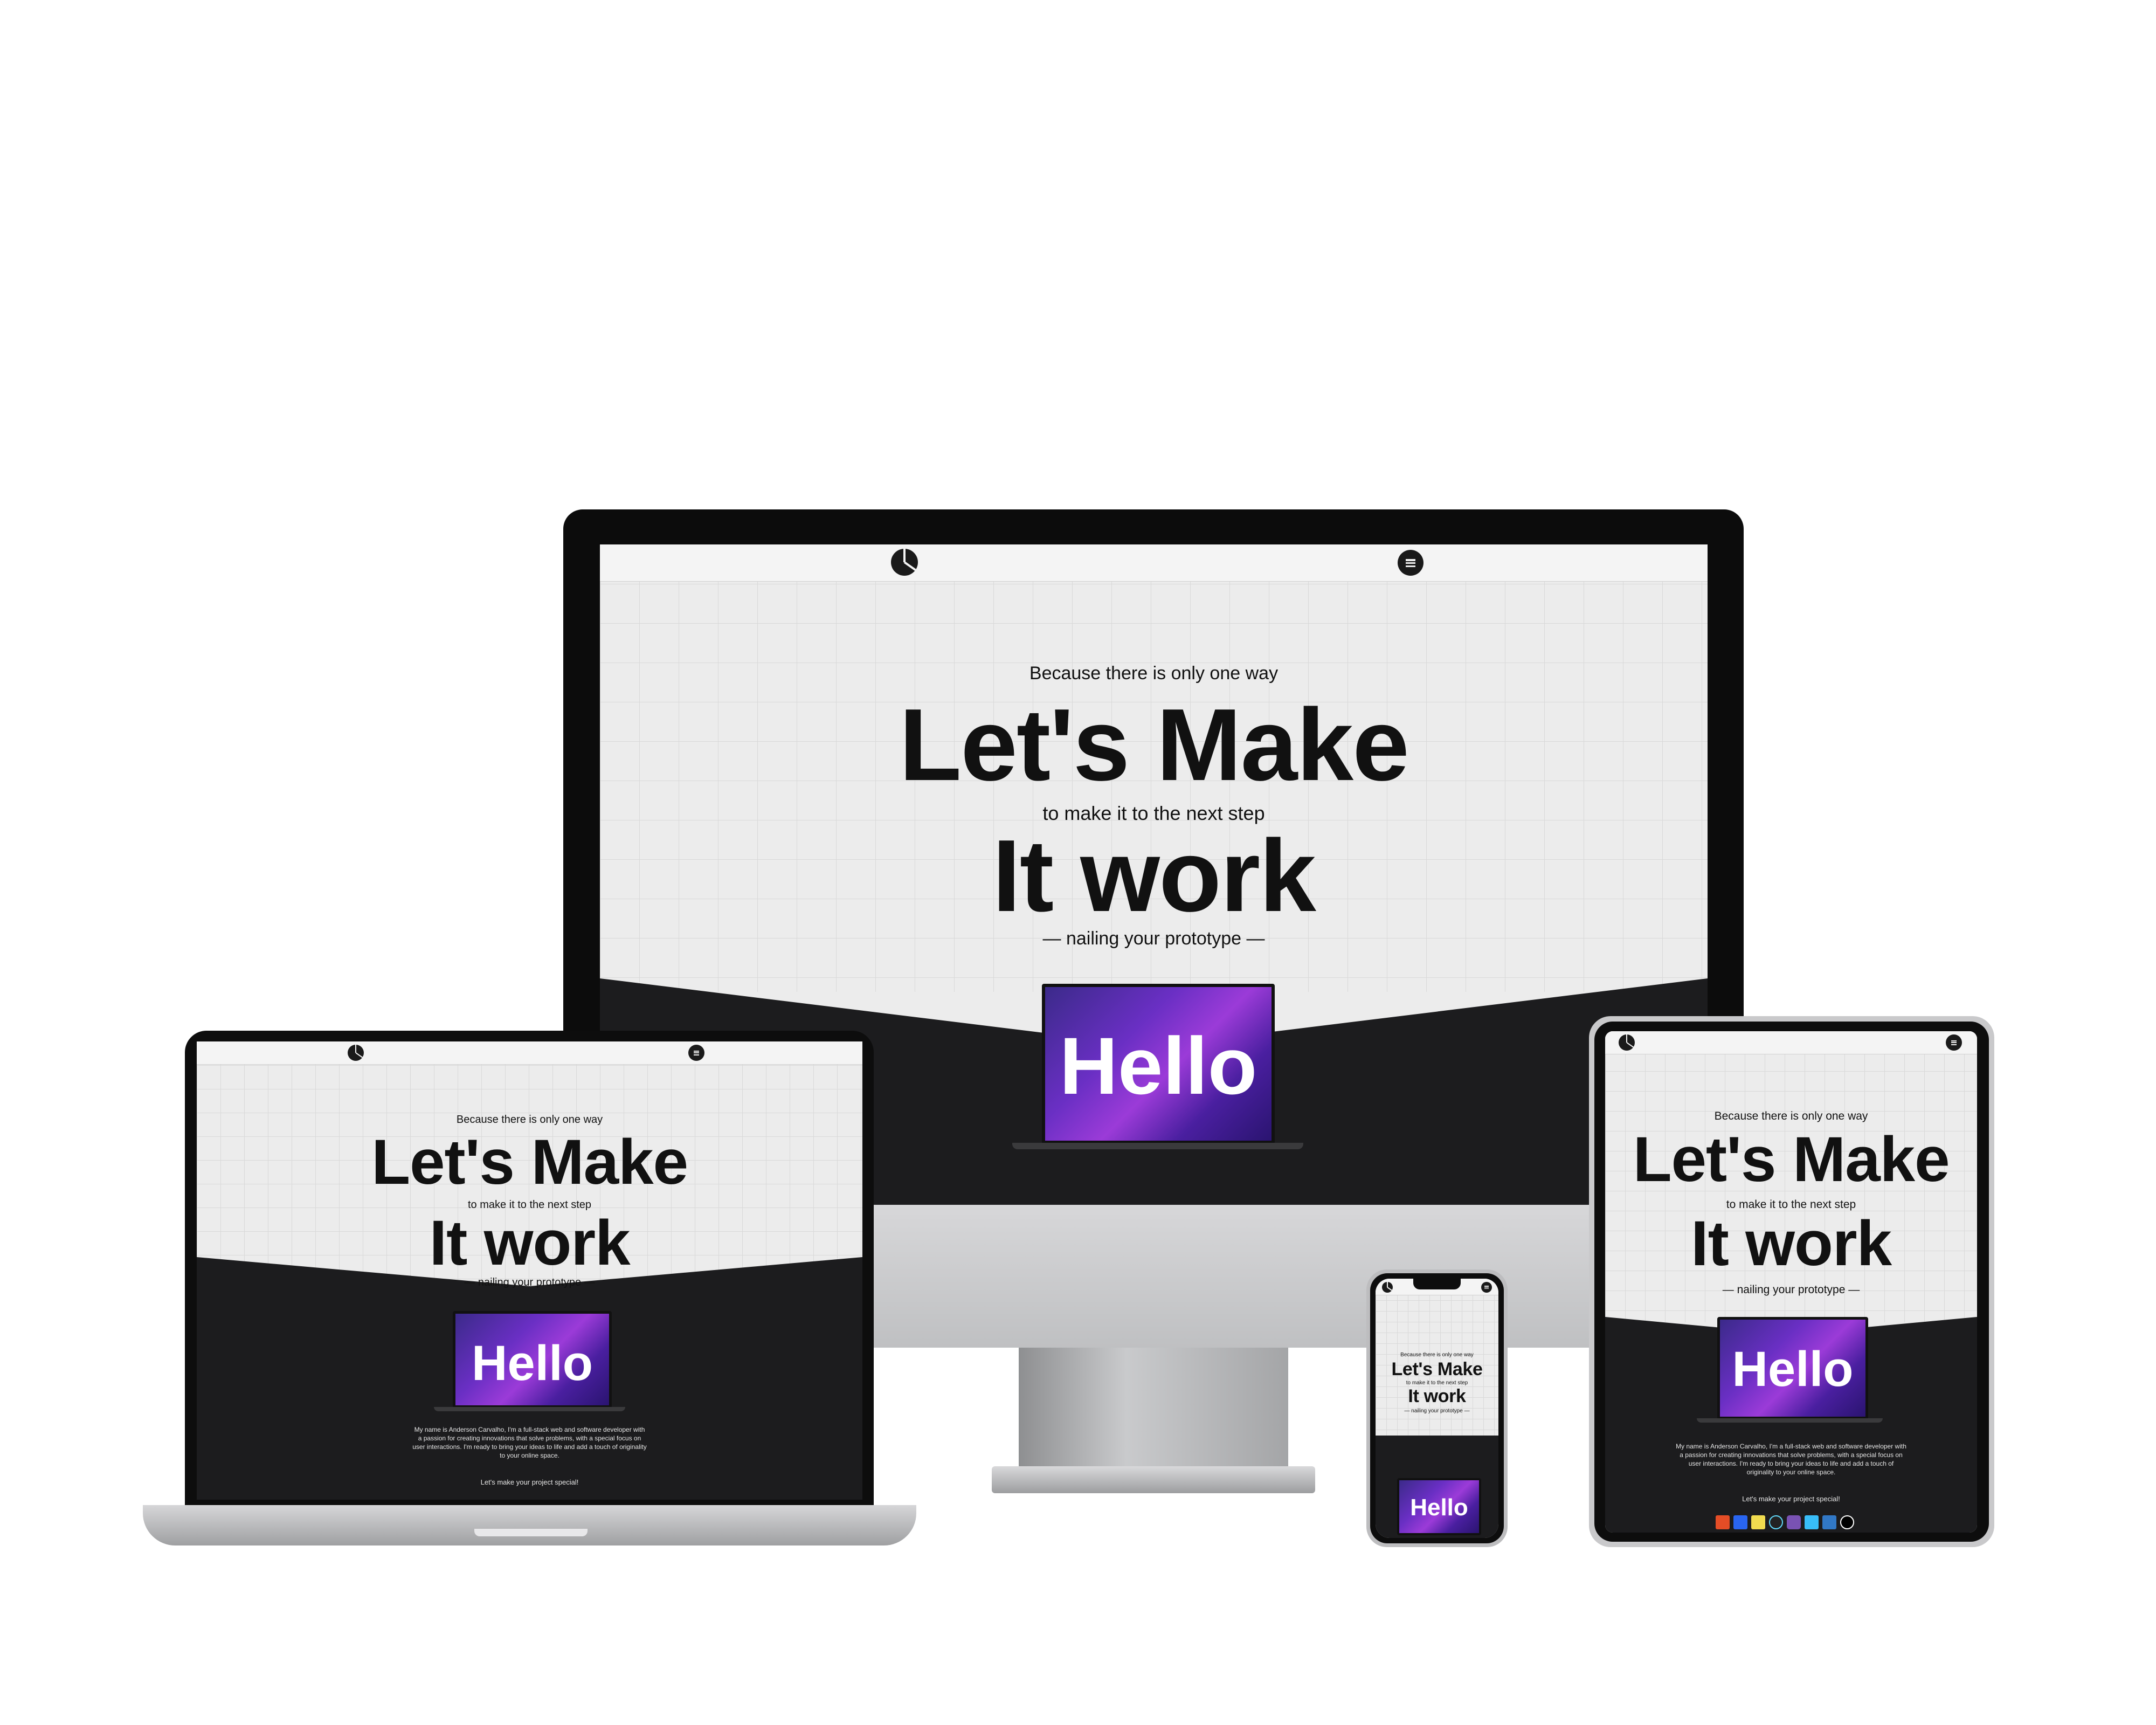 The width and height of the screenshot is (2156, 1725). What do you see at coordinates (1153, 1410) in the screenshot?
I see `desktop-stand` at bounding box center [1153, 1410].